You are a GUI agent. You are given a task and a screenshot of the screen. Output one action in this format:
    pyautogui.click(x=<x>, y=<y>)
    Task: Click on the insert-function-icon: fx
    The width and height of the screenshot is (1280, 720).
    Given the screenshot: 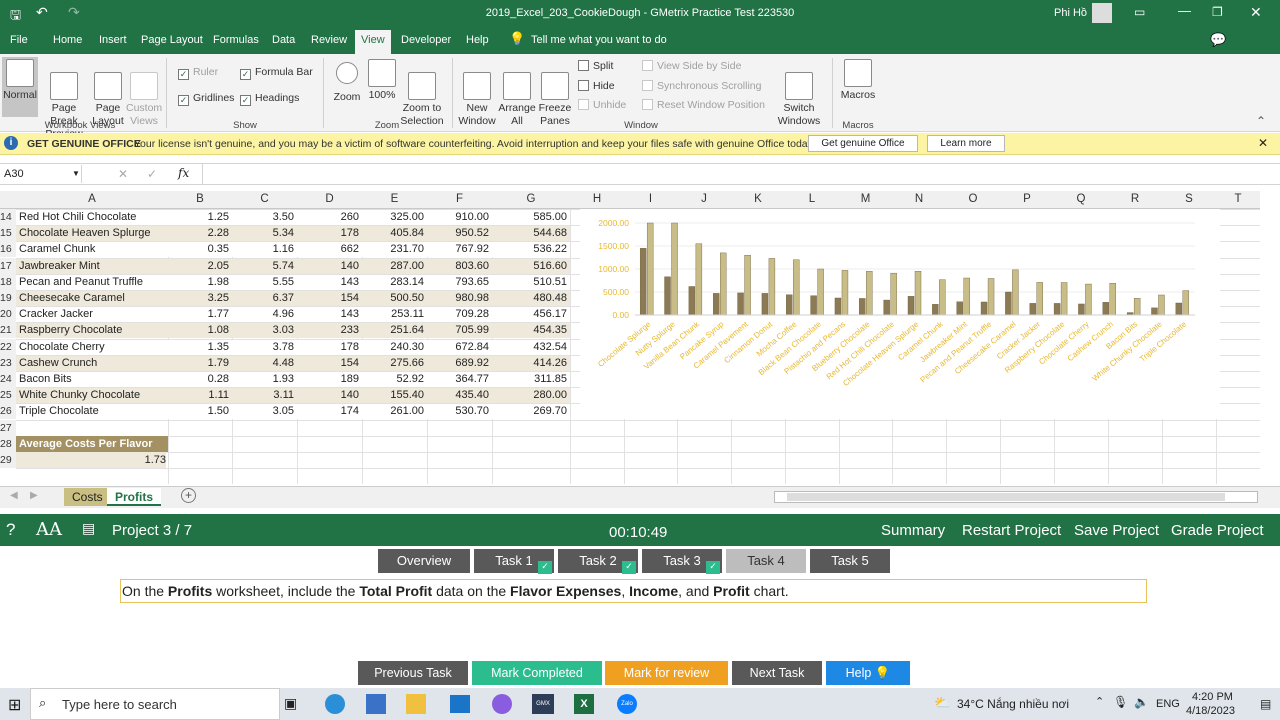 What is the action you would take?
    pyautogui.click(x=183, y=173)
    